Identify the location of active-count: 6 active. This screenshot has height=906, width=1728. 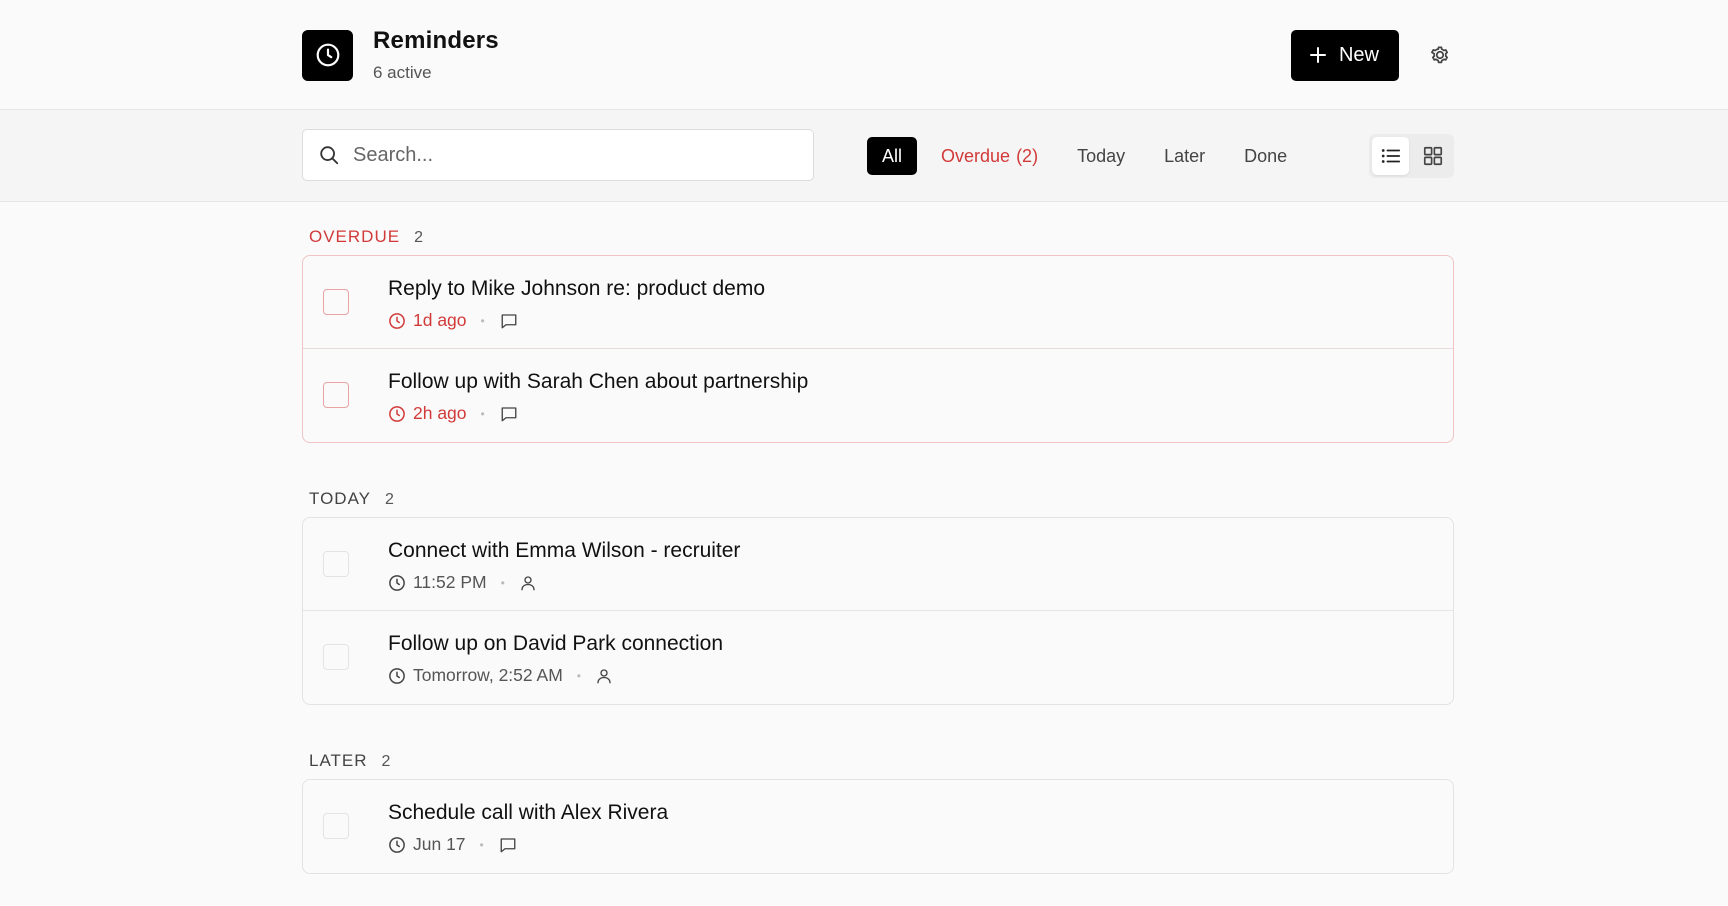
(402, 72).